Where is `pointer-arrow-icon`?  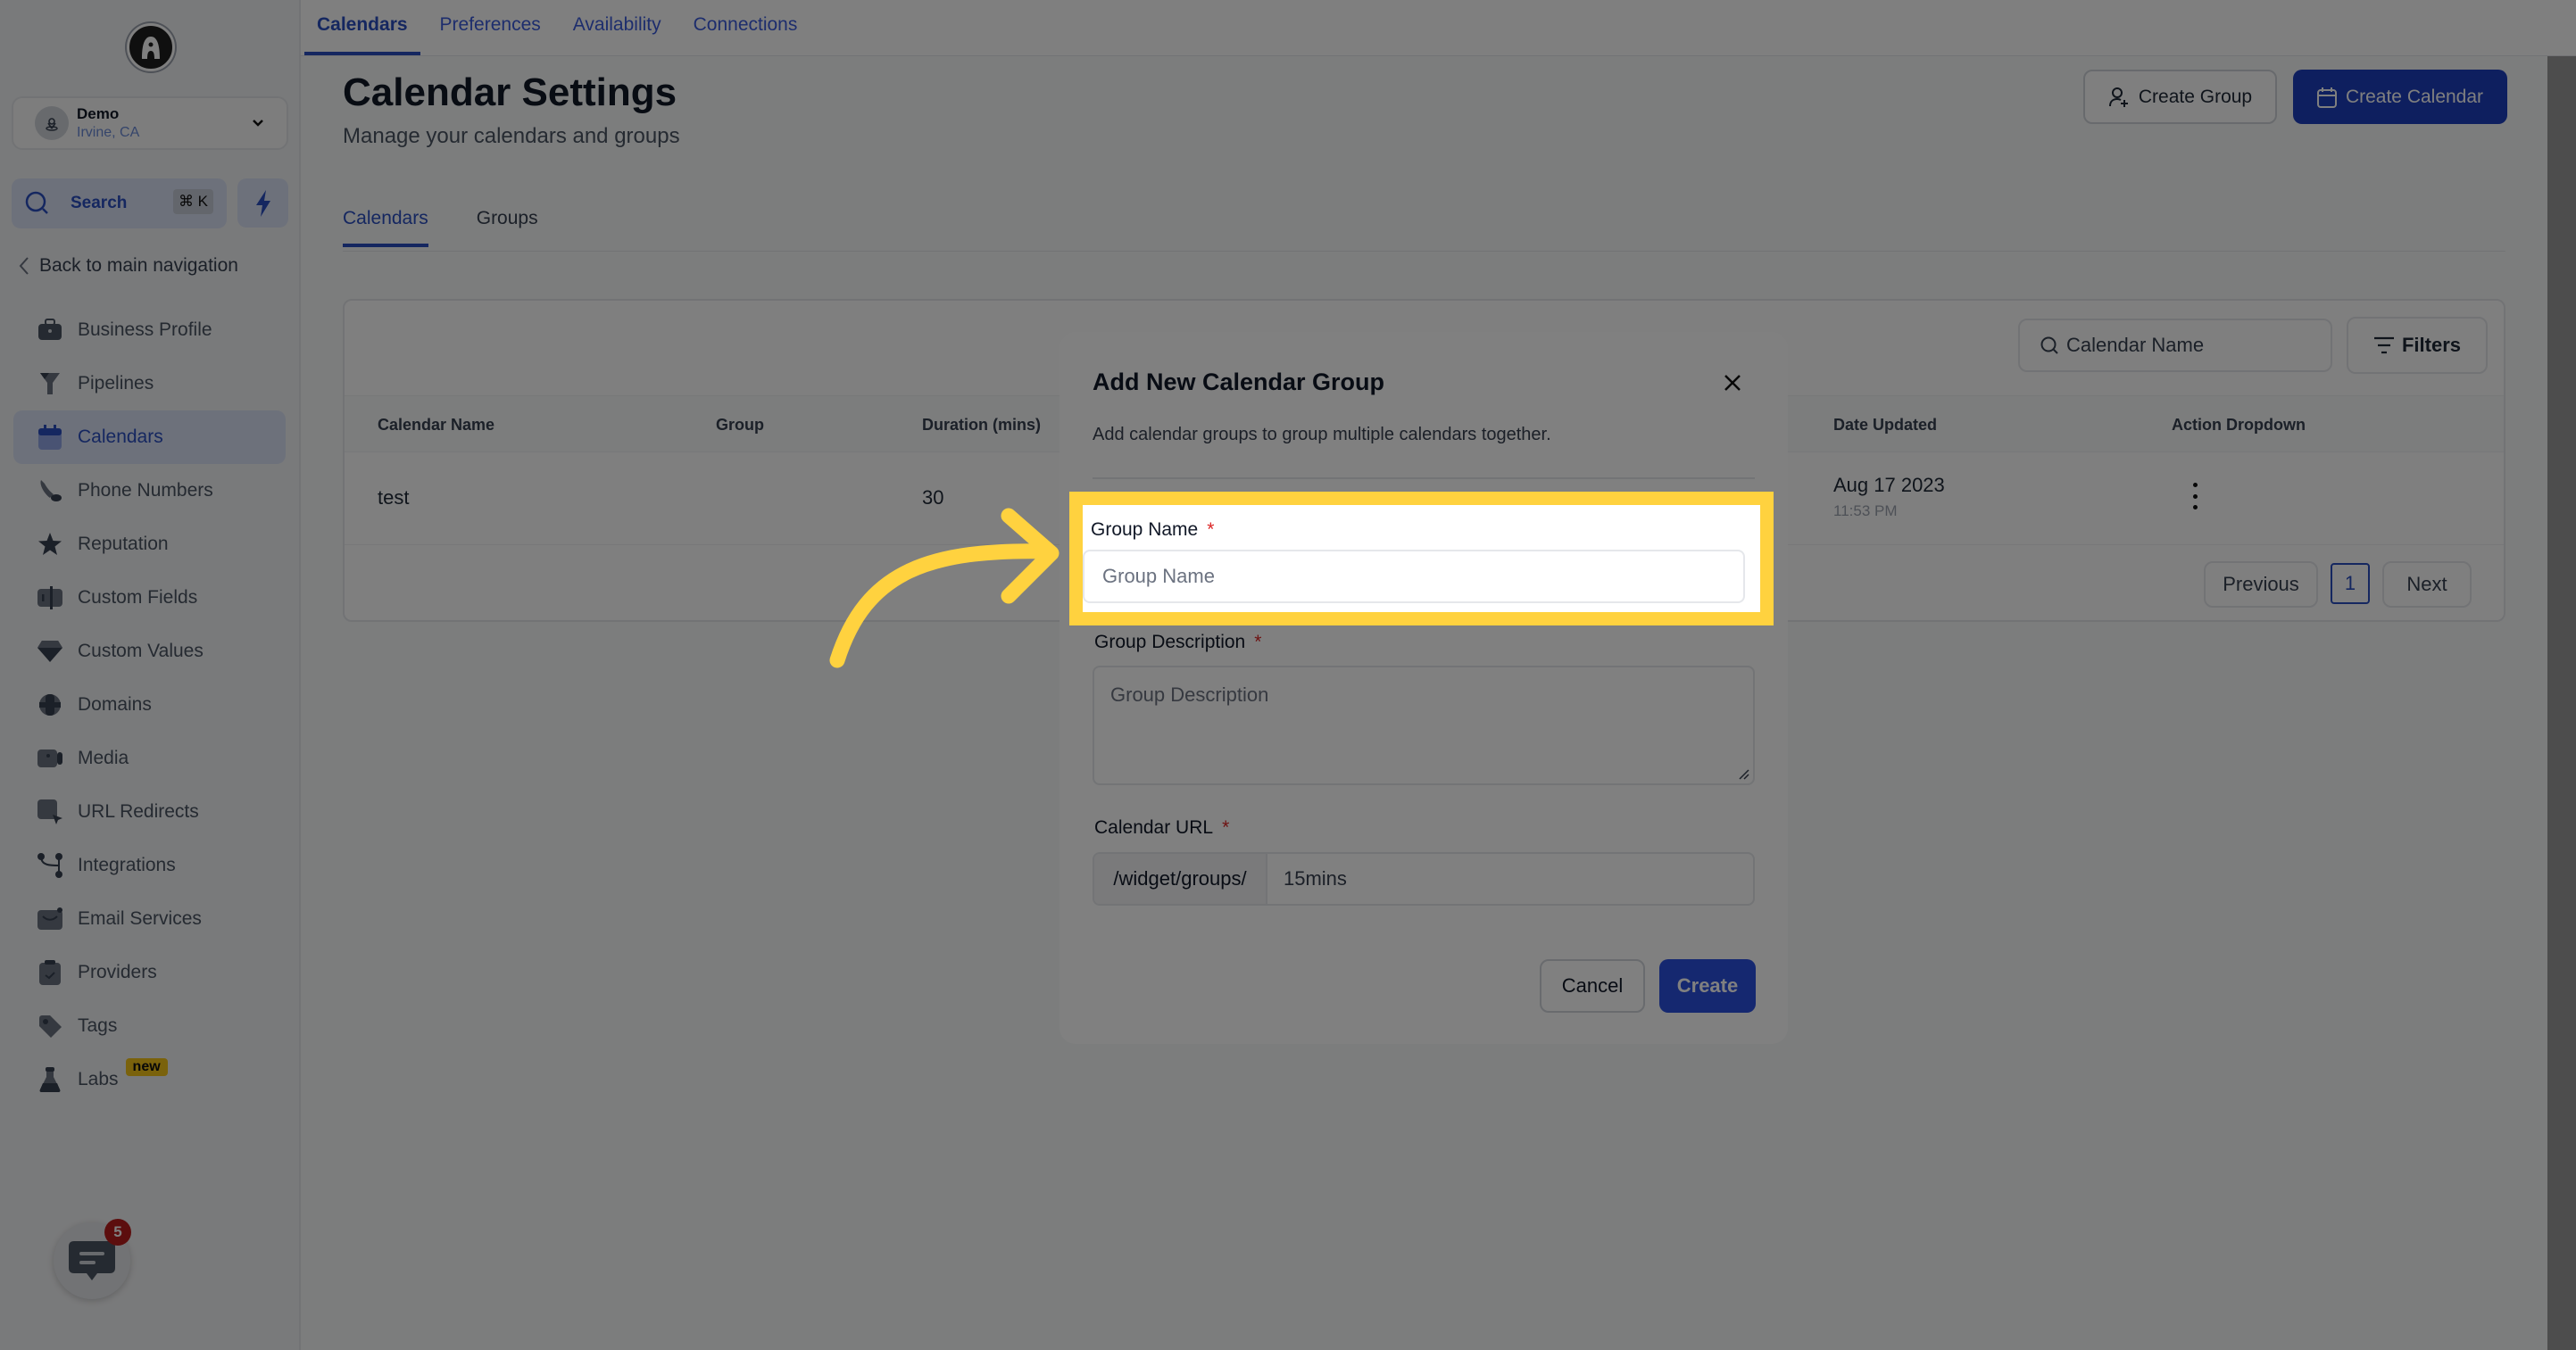
pointer-arrow-icon is located at coordinates (944, 588).